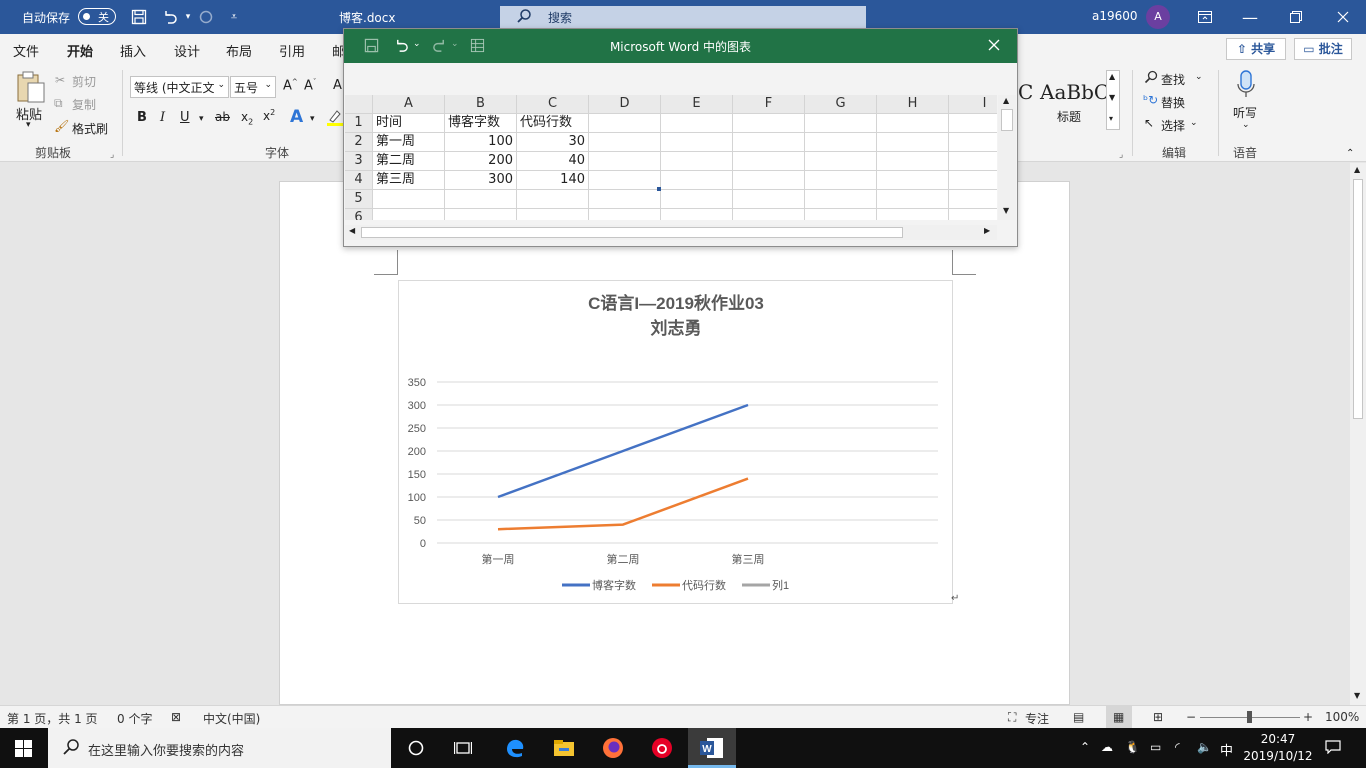 This screenshot has width=1366, height=768. Describe the element at coordinates (335, 118) in the screenshot. I see `highlight-icon` at that location.